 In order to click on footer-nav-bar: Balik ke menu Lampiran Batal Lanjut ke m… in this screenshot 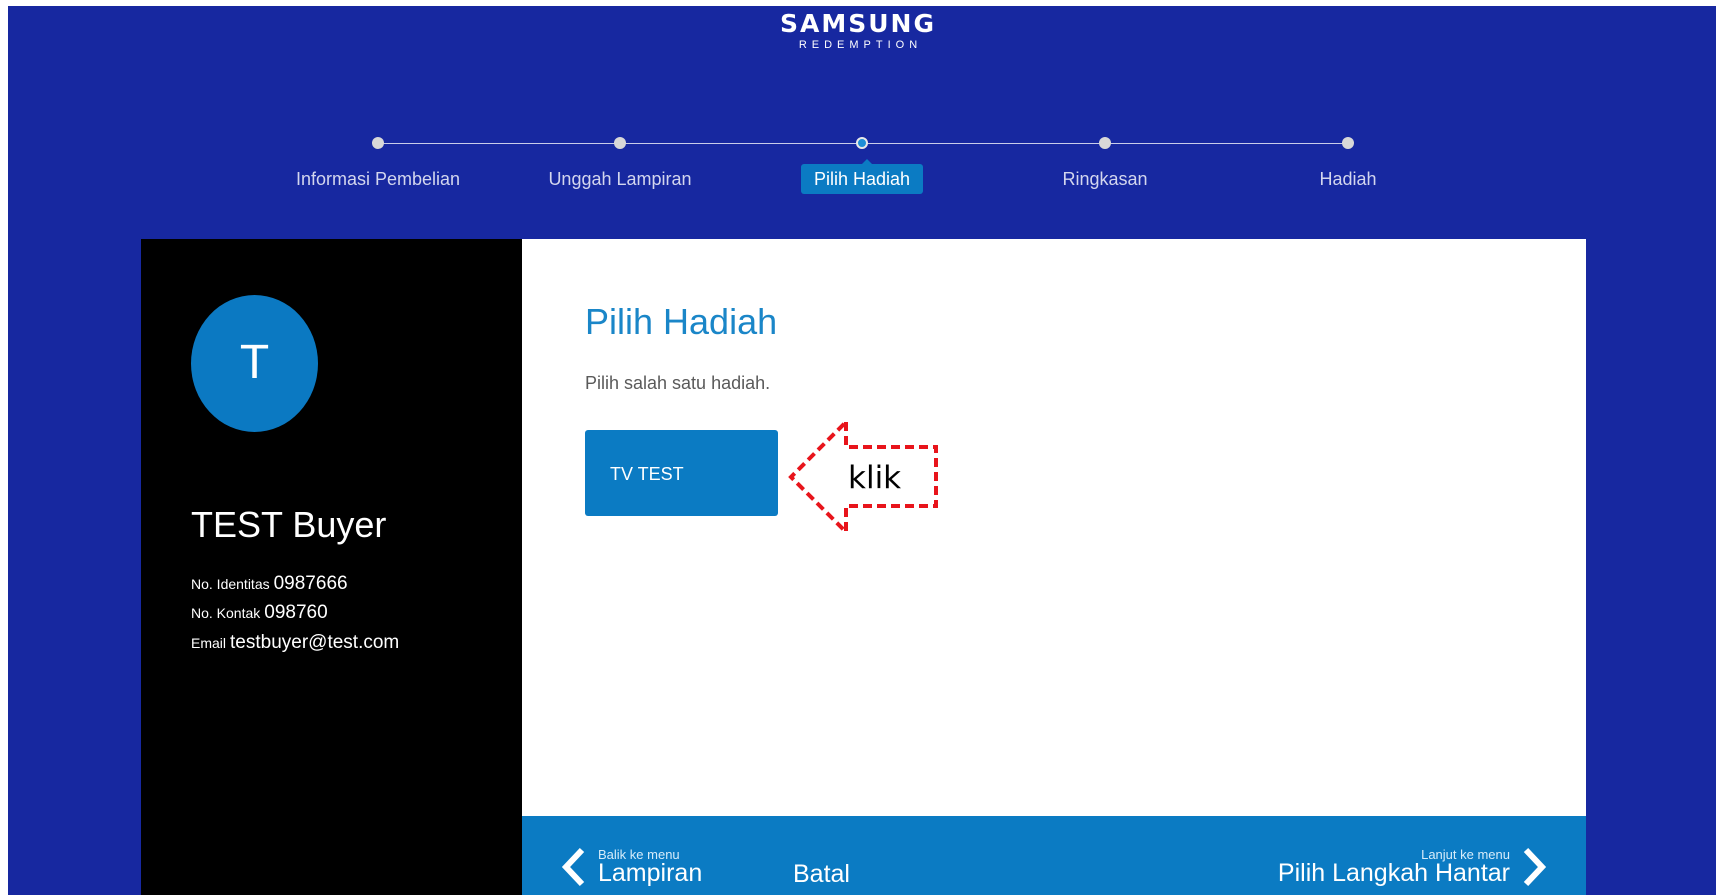, I will do `click(1054, 855)`.